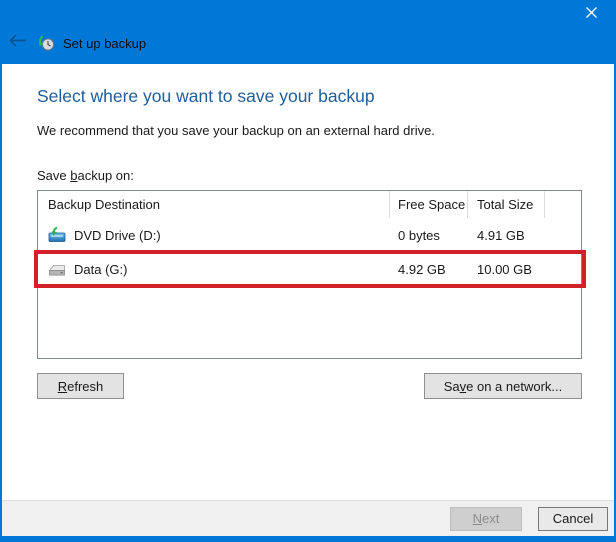 This screenshot has height=542, width=616. I want to click on backup-app-icon, so click(46, 43).